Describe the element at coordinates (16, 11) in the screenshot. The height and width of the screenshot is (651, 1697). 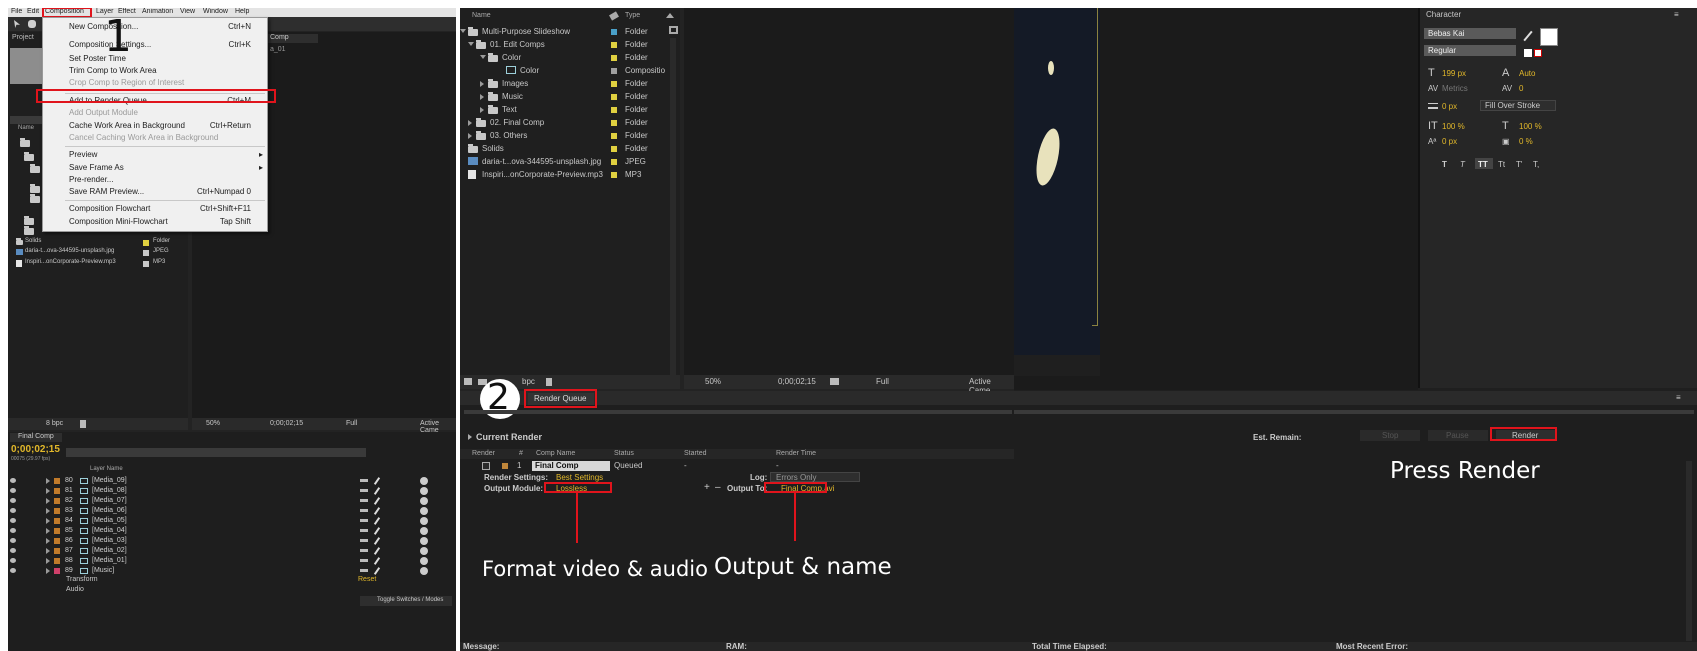
I see `menu-file: File` at that location.